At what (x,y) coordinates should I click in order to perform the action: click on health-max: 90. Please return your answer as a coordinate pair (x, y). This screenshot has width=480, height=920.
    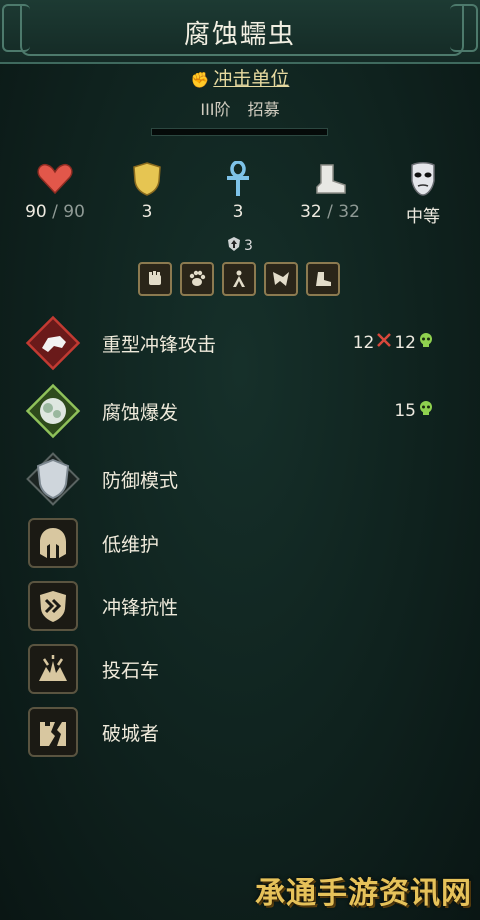
    Looking at the image, I should click on (74, 212).